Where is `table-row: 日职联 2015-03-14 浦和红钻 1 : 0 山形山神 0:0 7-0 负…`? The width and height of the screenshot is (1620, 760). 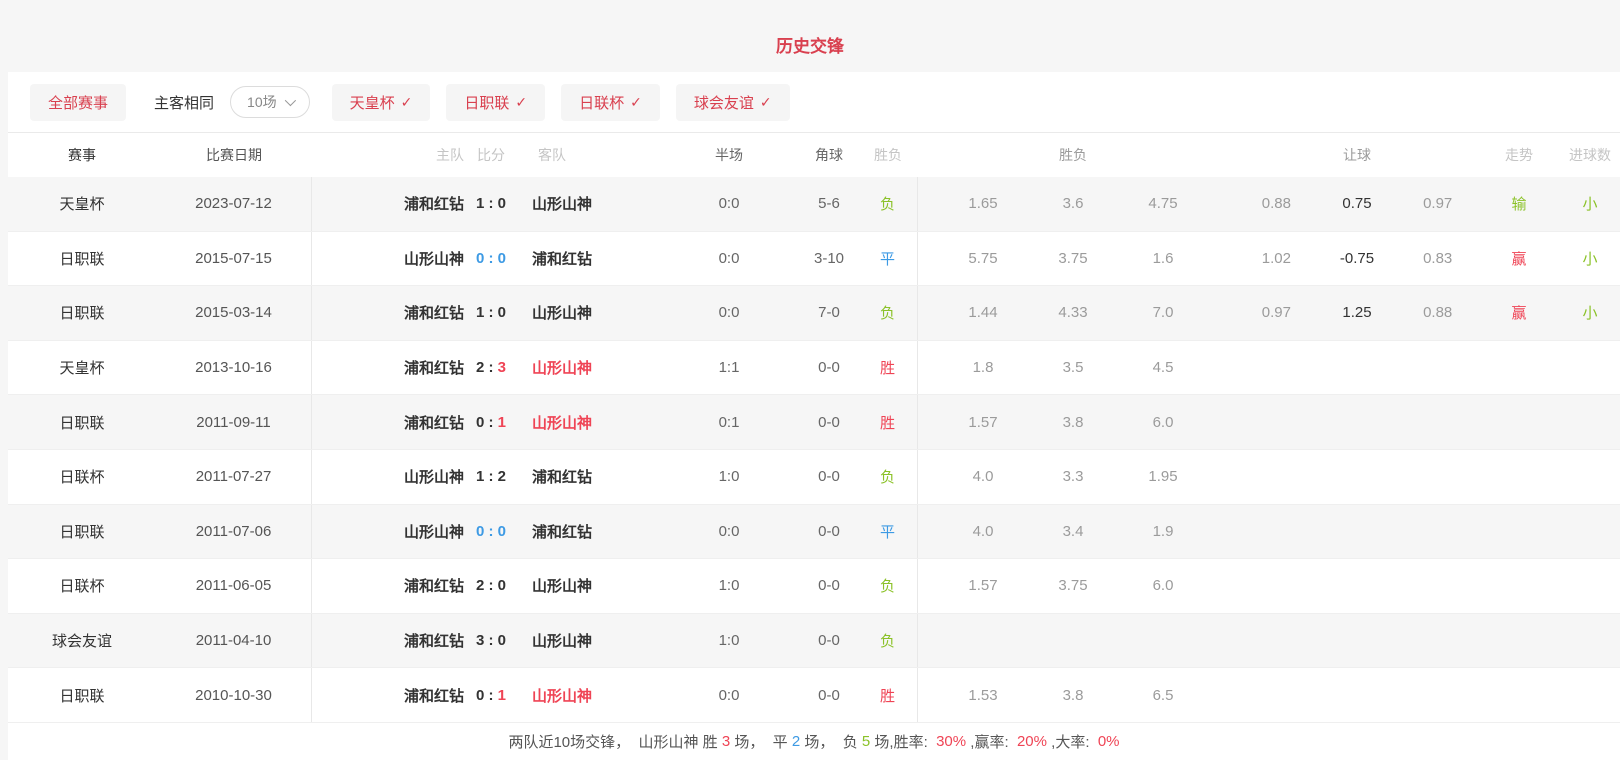 table-row: 日职联 2015-03-14 浦和红钻 1 : 0 山形山神 0:0 7-0 负… is located at coordinates (814, 313).